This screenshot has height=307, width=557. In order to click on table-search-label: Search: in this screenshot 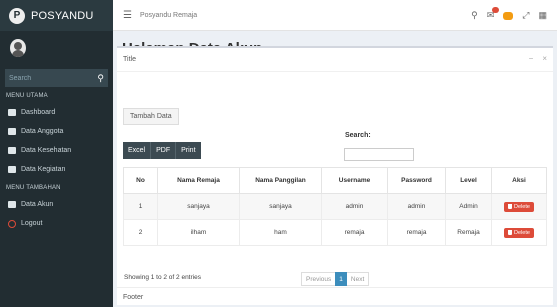, I will do `click(358, 135)`.